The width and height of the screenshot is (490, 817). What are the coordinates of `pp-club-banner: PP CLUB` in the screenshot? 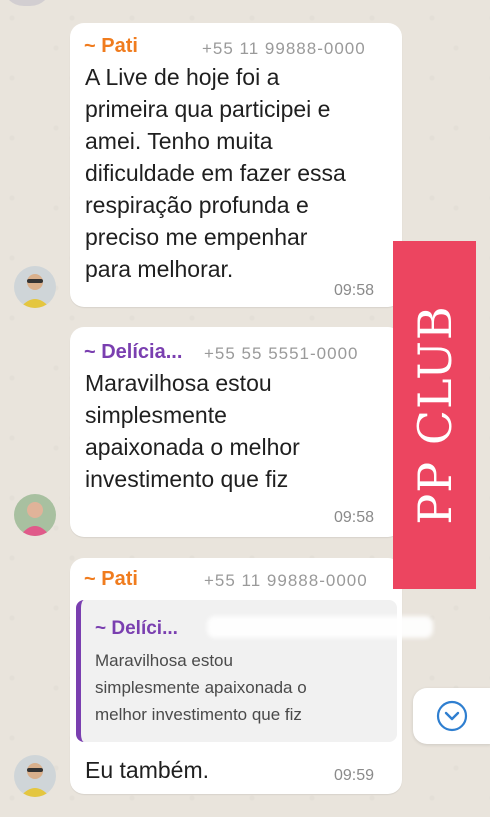 It's located at (434, 415).